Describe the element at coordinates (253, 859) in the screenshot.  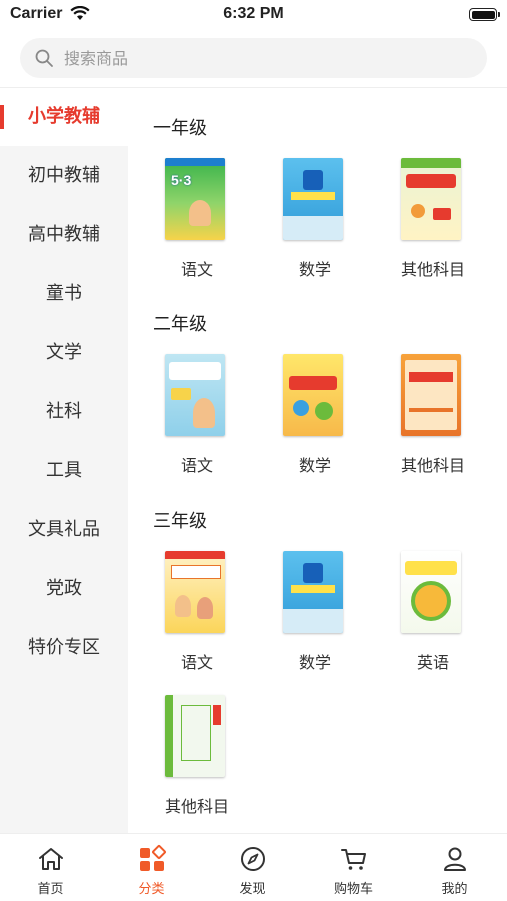
I see `compass-icon` at that location.